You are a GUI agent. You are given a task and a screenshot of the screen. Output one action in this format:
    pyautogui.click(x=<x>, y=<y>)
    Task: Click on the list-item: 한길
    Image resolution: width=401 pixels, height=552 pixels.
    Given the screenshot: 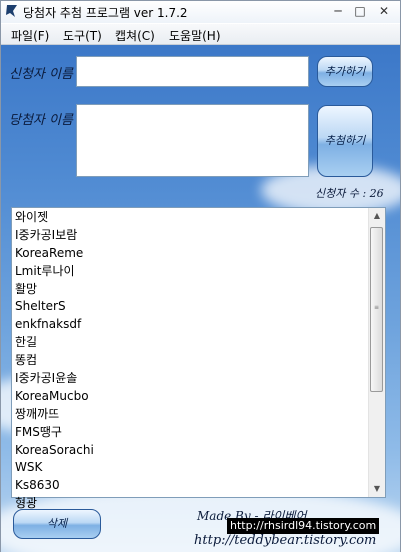 What is the action you would take?
    pyautogui.click(x=191, y=343)
    